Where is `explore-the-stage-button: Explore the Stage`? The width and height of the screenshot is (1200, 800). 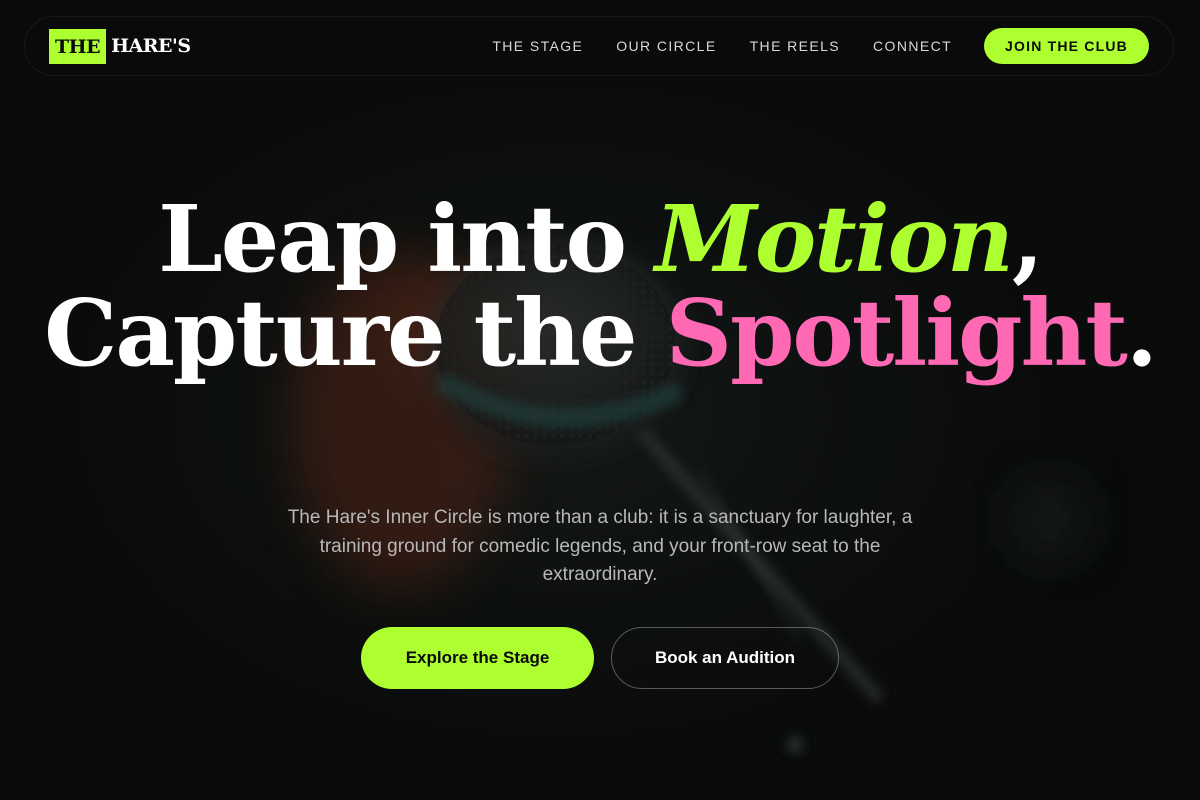 explore-the-stage-button: Explore the Stage is located at coordinates (477, 658).